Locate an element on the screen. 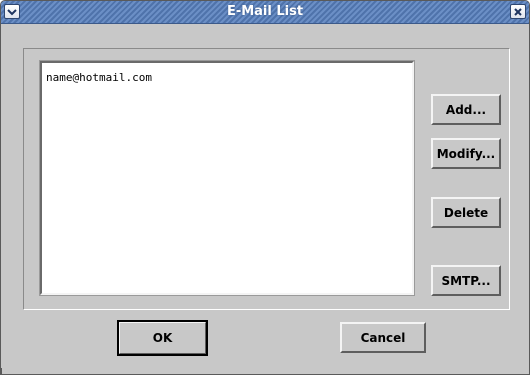 This screenshot has height=375, width=530. title-bar: E-Mail List is located at coordinates (265, 12).